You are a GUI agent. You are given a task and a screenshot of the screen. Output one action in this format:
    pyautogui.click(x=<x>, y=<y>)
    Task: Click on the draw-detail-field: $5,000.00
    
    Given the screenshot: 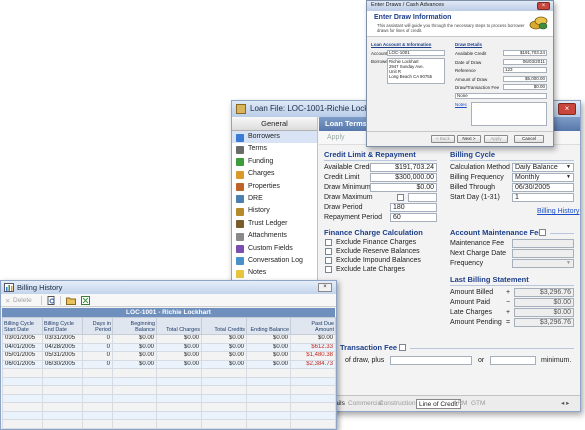 What is the action you would take?
    pyautogui.click(x=525, y=78)
    